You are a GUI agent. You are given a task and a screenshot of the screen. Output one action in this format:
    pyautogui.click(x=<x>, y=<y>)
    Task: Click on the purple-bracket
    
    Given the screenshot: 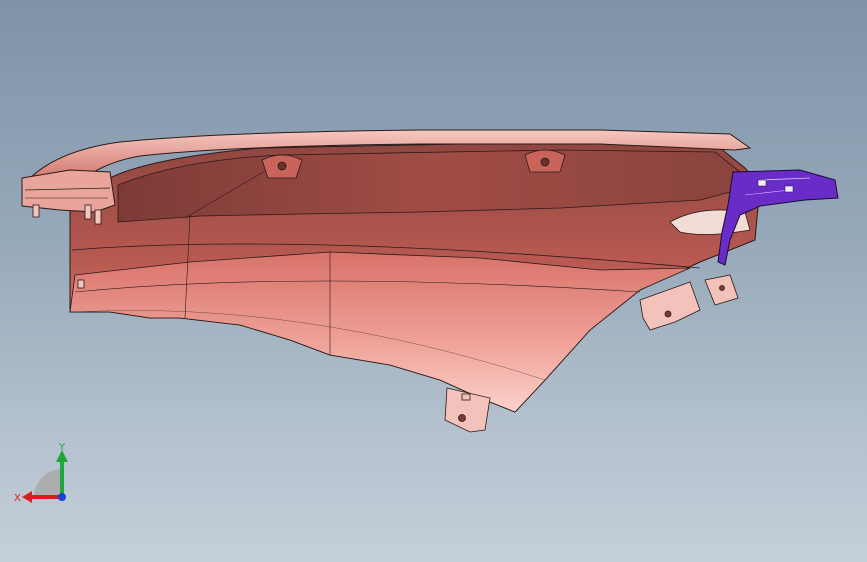 What is the action you would take?
    pyautogui.click(x=778, y=217)
    